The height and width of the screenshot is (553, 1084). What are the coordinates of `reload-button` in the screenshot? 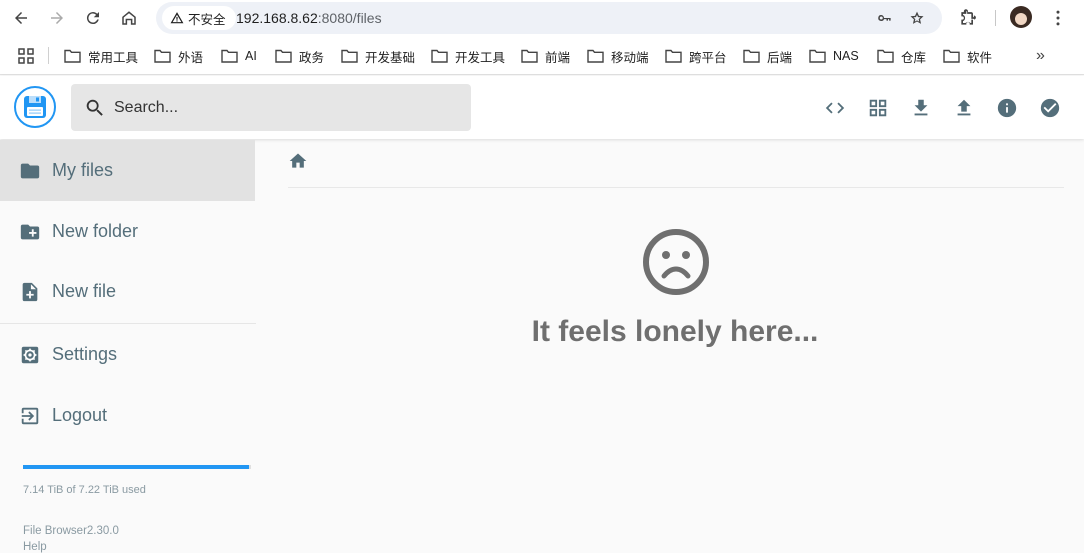 It's located at (93, 18).